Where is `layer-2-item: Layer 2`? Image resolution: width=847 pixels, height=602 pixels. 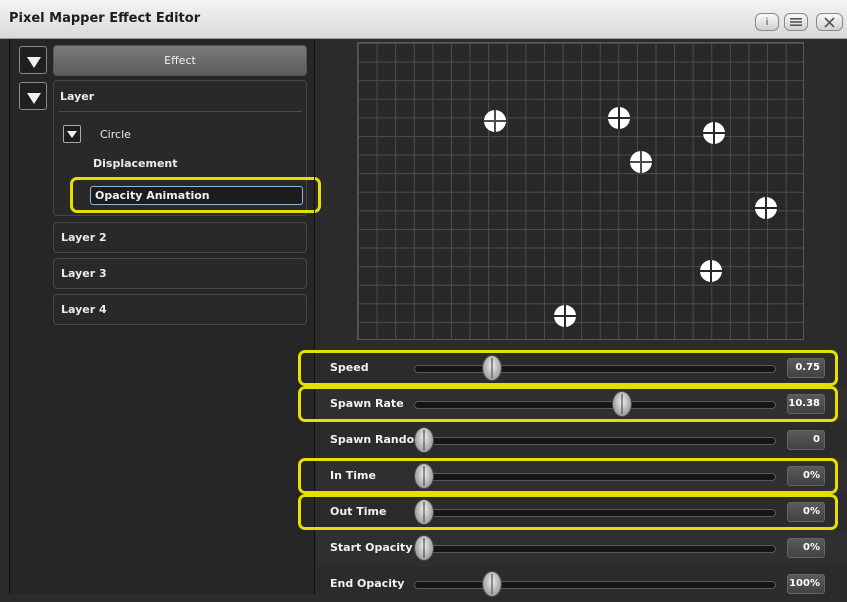 layer-2-item: Layer 2 is located at coordinates (180, 237).